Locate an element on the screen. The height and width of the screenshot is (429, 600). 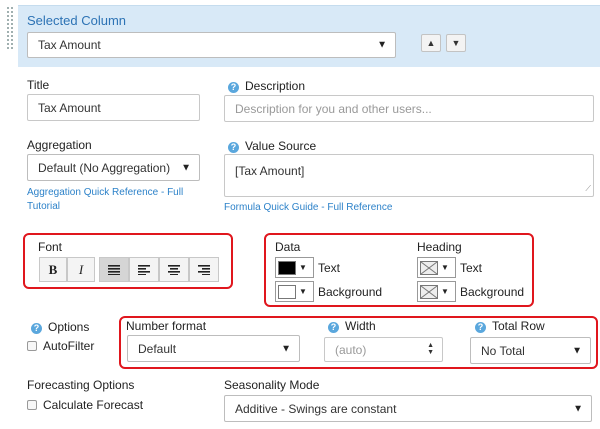
description-label: ? Description is located at coordinates (266, 86).